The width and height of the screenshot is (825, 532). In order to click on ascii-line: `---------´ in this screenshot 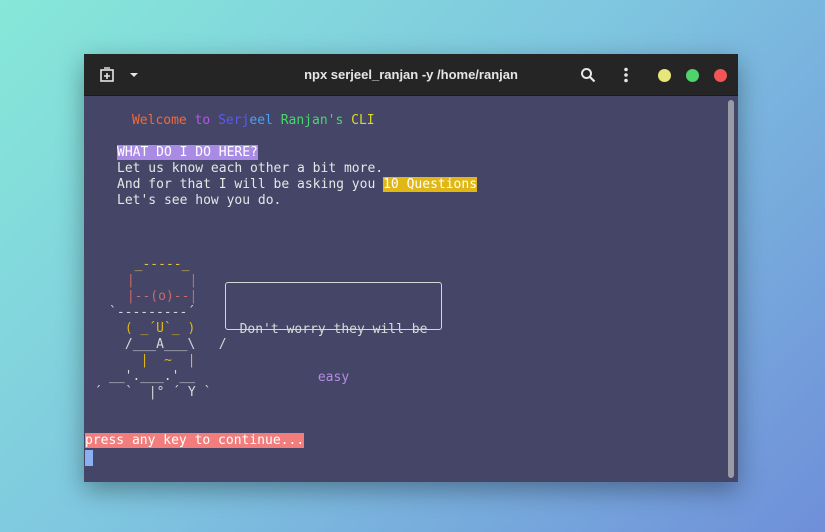, I will do `click(152, 312)`.